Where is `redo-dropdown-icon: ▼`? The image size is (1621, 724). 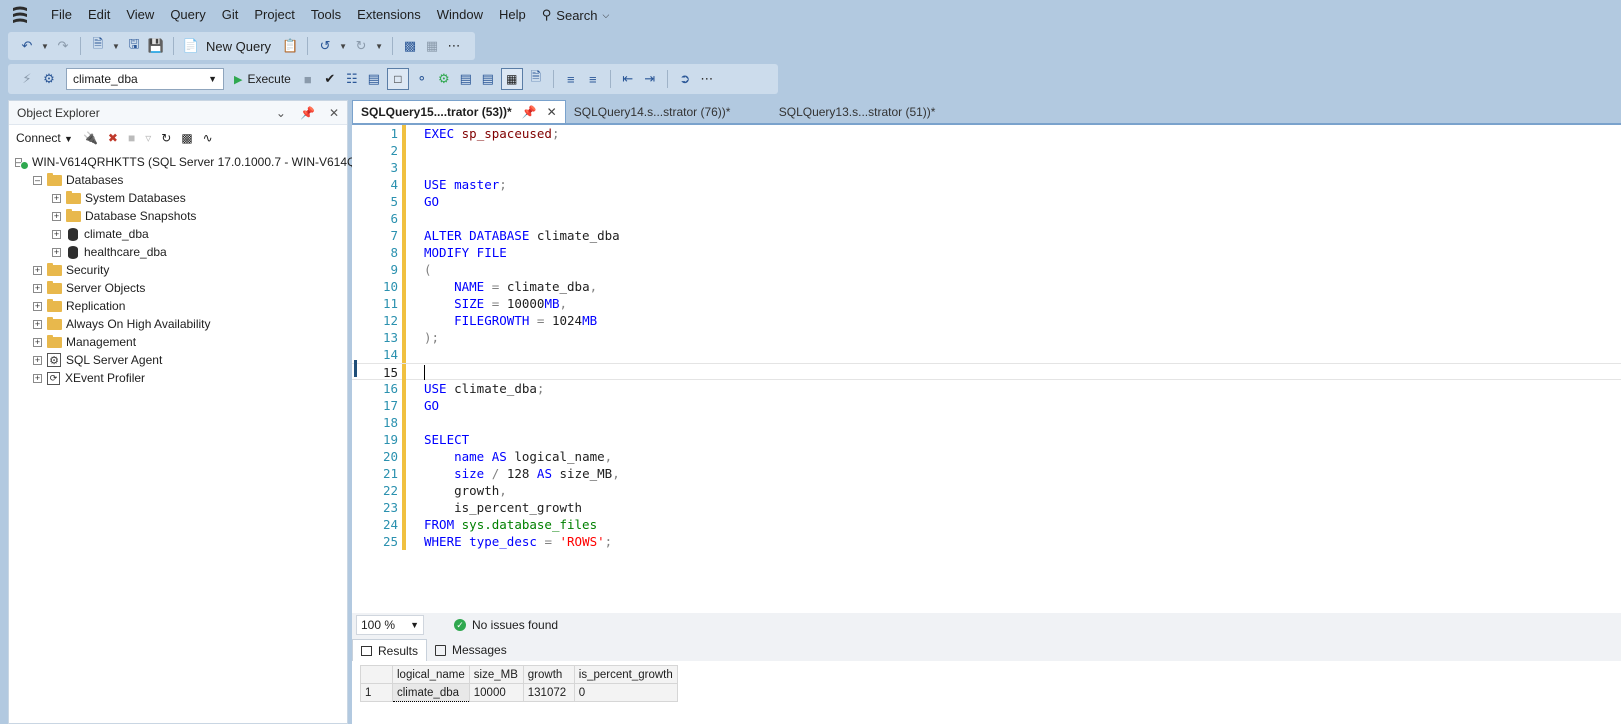 redo-dropdown-icon: ▼ is located at coordinates (379, 46).